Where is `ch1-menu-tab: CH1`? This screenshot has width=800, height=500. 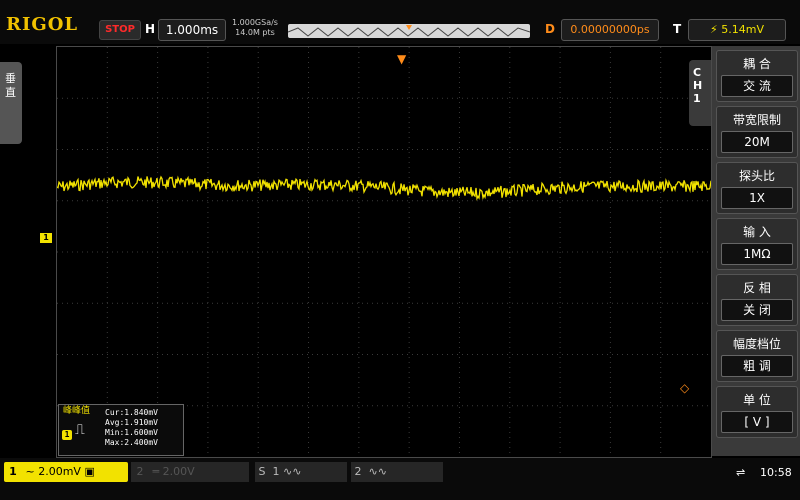 ch1-menu-tab: CH1 is located at coordinates (700, 93).